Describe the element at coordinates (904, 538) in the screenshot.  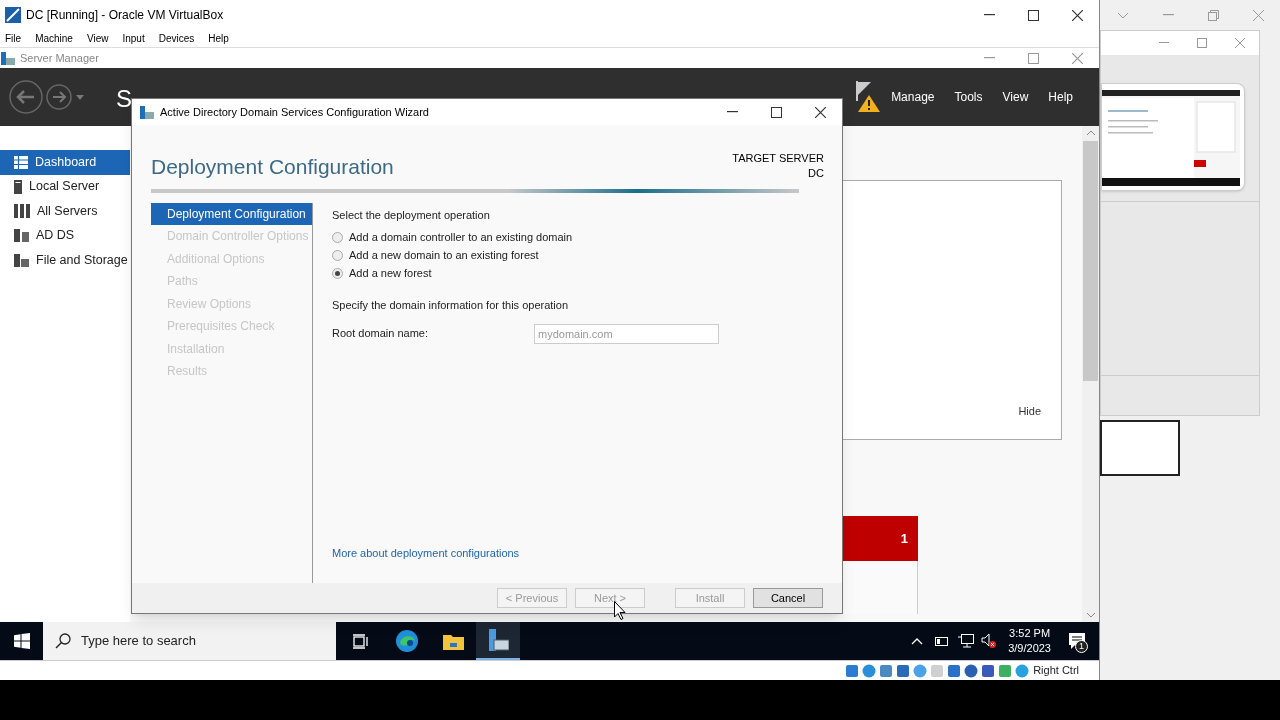
I see `tile-count: 1` at that location.